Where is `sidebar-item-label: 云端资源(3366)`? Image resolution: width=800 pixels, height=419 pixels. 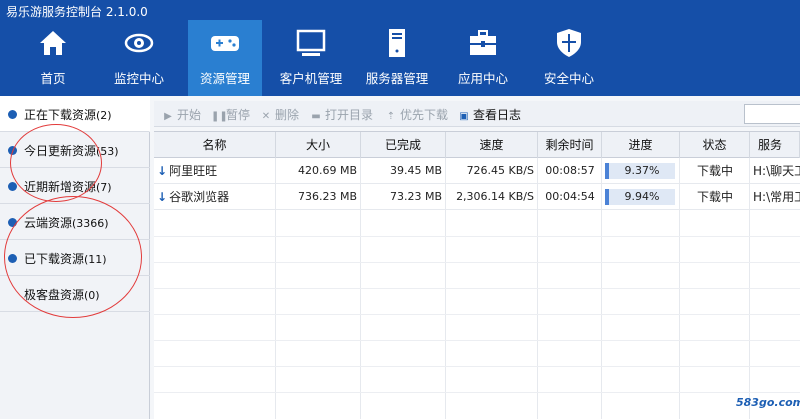
sidebar-item-label: 云端资源(3366) is located at coordinates (66, 222).